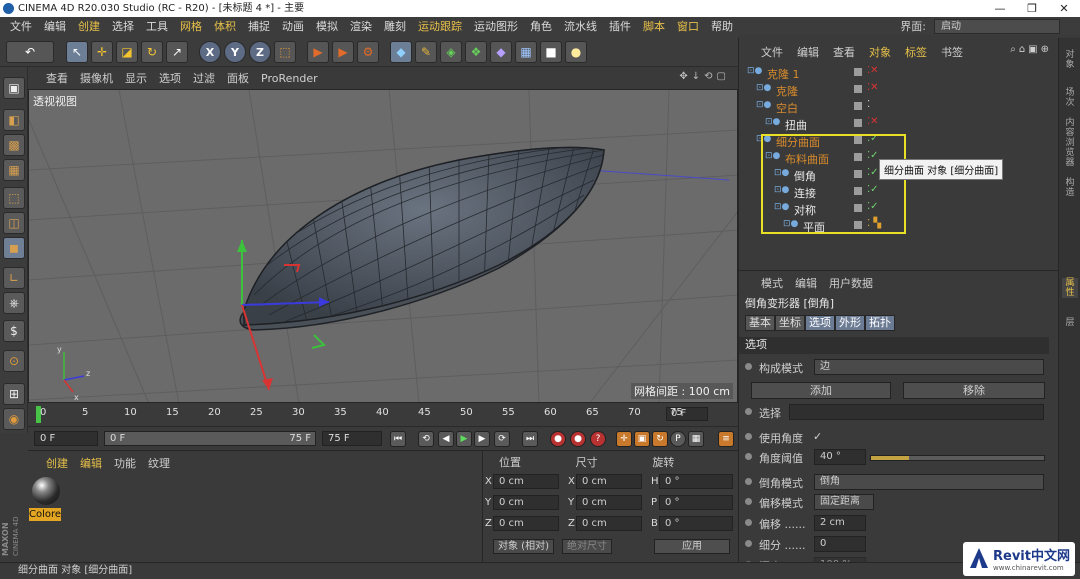 The width and height of the screenshot is (1080, 579). Describe the element at coordinates (578, 439) in the screenshot. I see `autokey-icon: ●` at that location.